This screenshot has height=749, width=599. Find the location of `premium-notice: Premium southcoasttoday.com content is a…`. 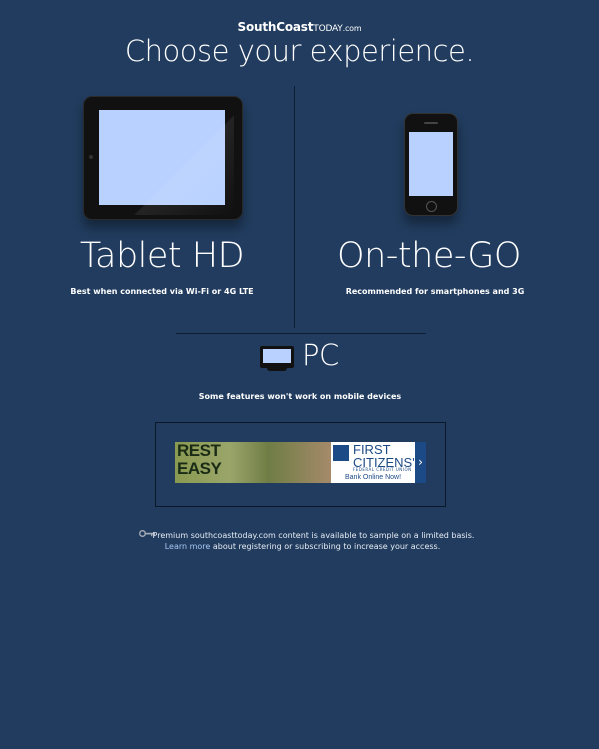

premium-notice: Premium southcoasttoday.com content is a… is located at coordinates (302, 541).